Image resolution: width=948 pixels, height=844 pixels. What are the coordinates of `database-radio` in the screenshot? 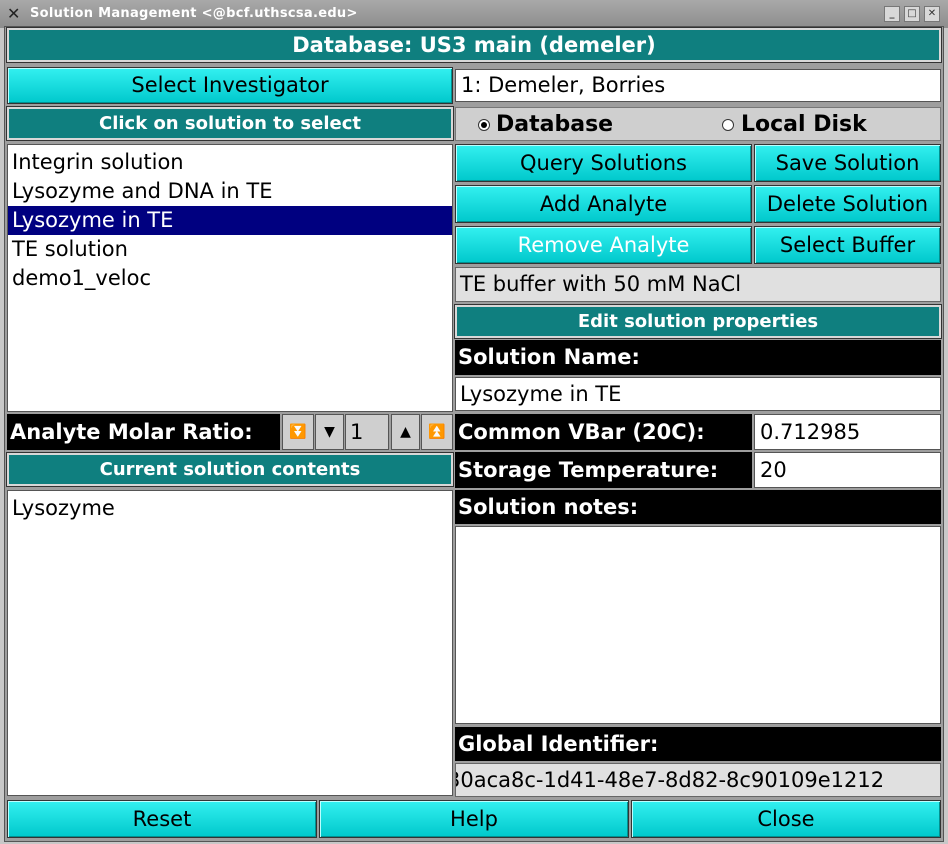 It's located at (484, 125).